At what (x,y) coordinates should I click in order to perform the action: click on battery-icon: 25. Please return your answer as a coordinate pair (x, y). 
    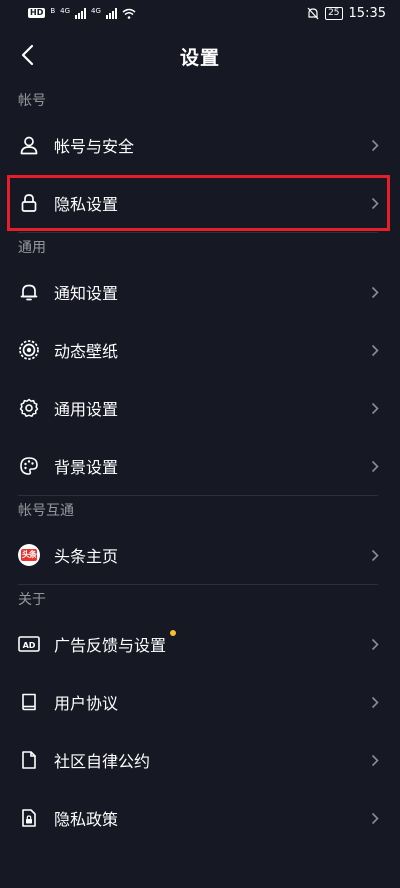
    Looking at the image, I should click on (334, 13).